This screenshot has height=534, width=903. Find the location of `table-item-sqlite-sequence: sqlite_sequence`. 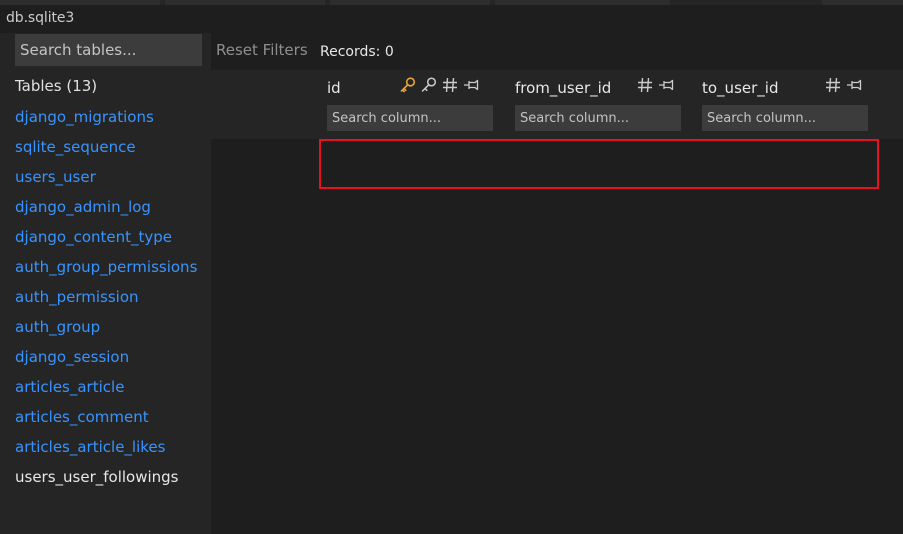

table-item-sqlite-sequence: sqlite_sequence is located at coordinates (106, 152).